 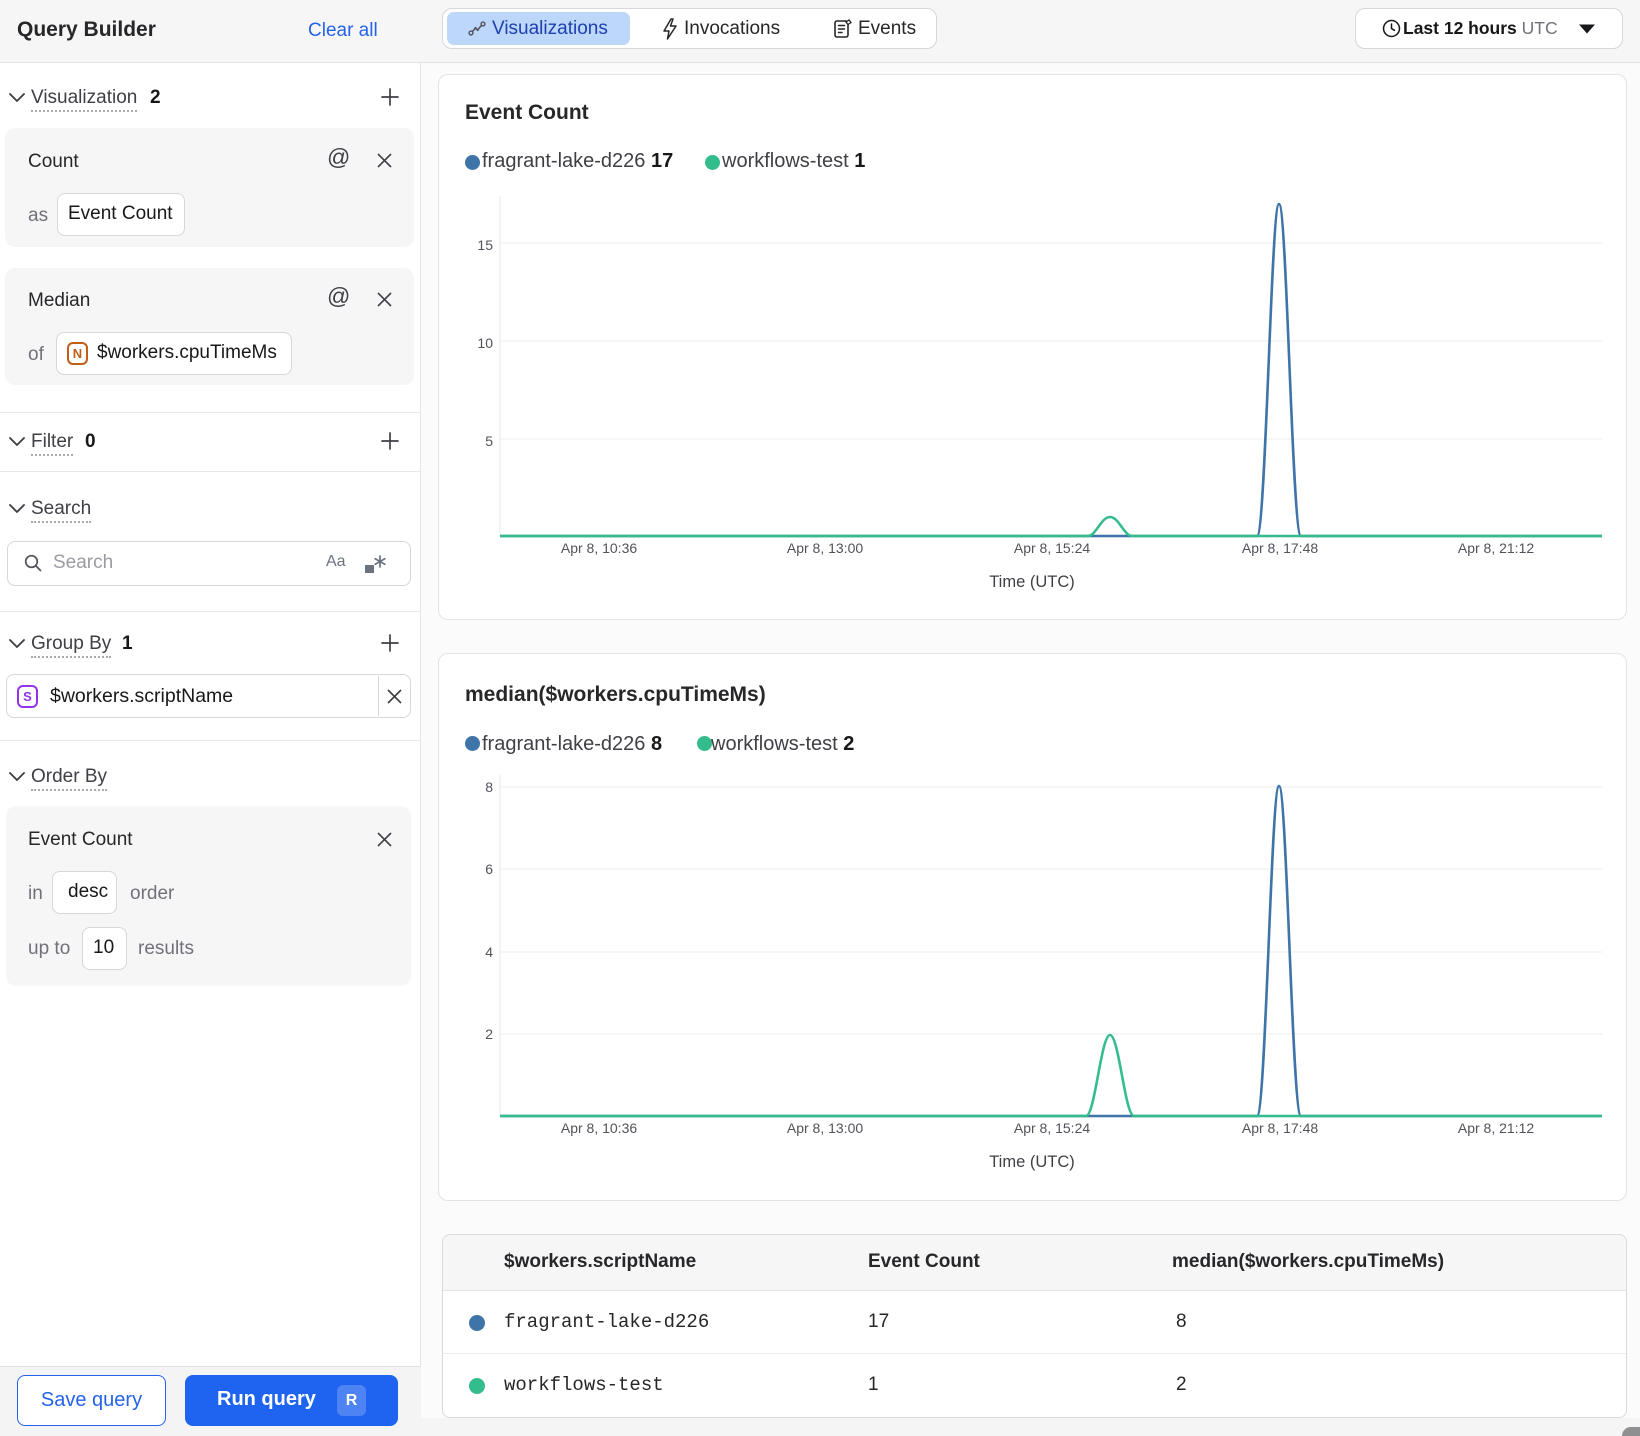 I want to click on svg-text: 10, so click(x=485, y=343).